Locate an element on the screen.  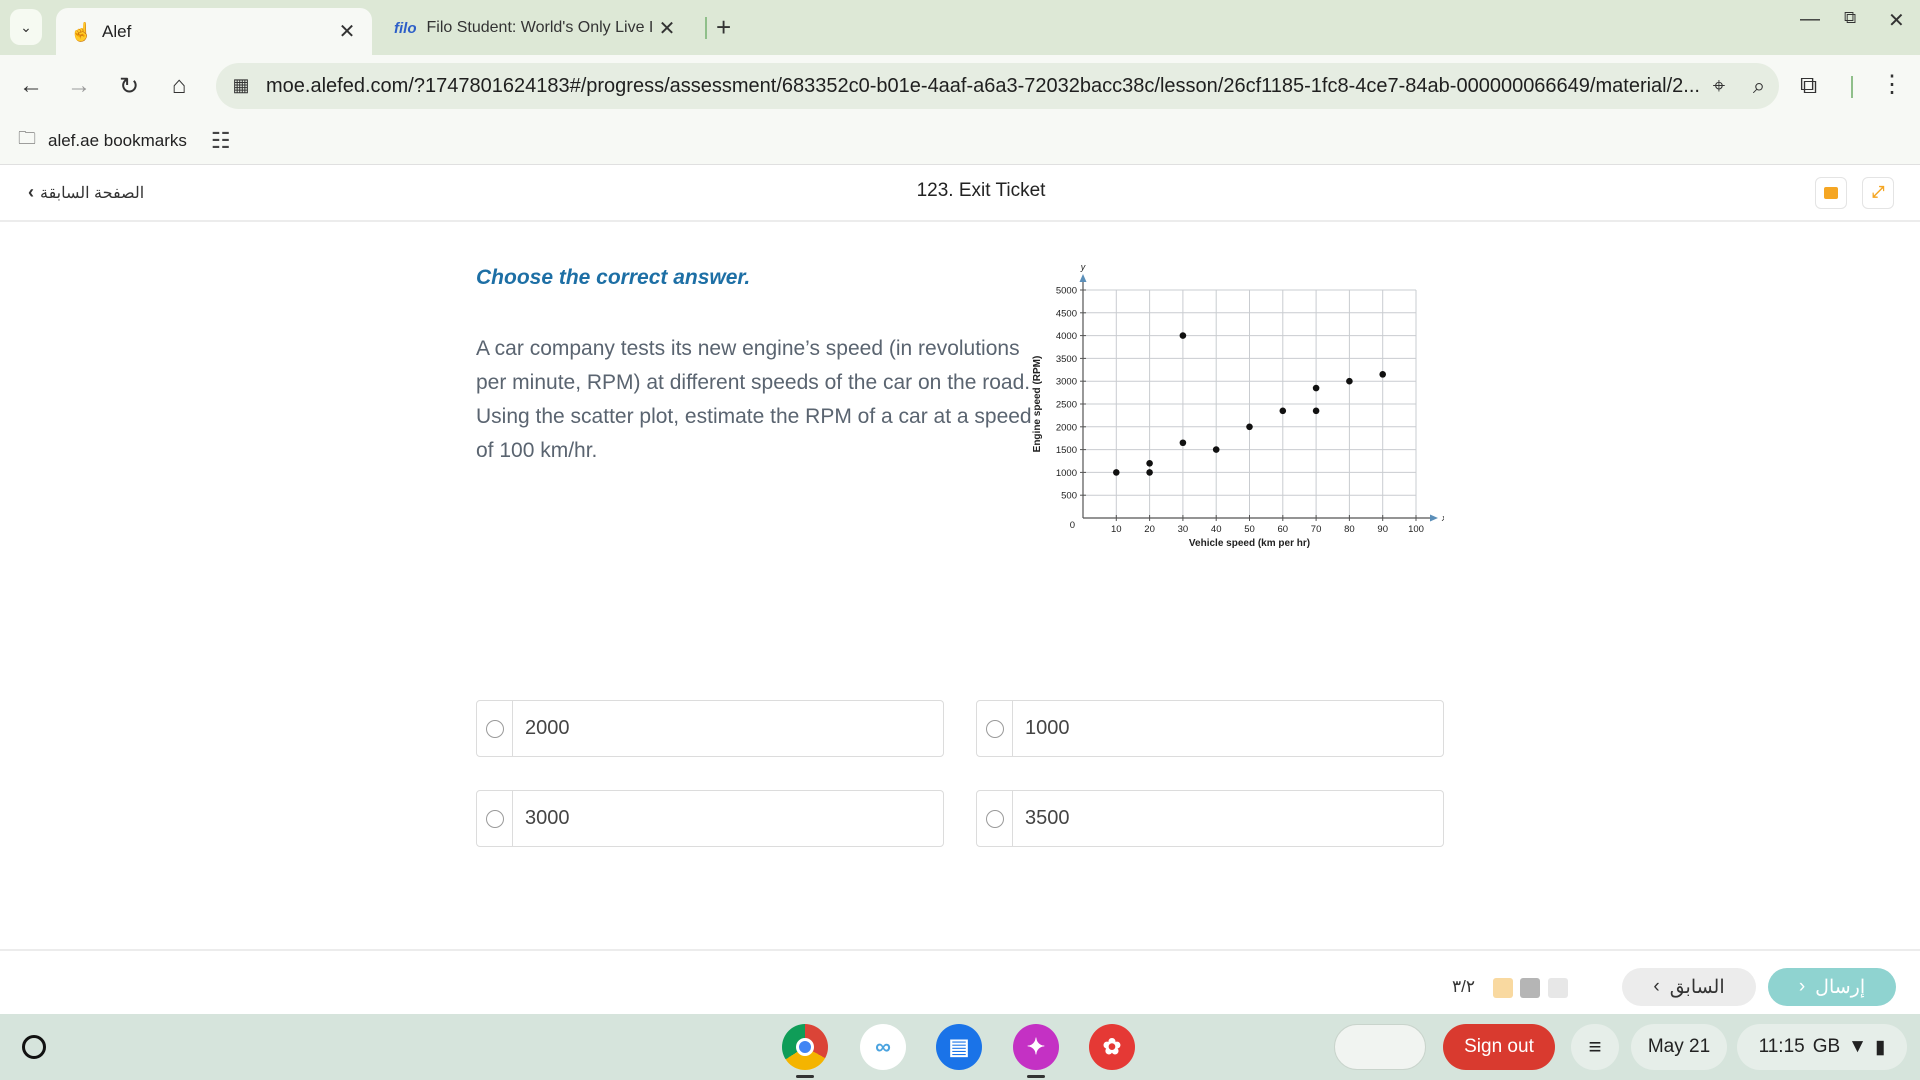
zoom-icon: ⌕ is located at coordinates (1759, 86).